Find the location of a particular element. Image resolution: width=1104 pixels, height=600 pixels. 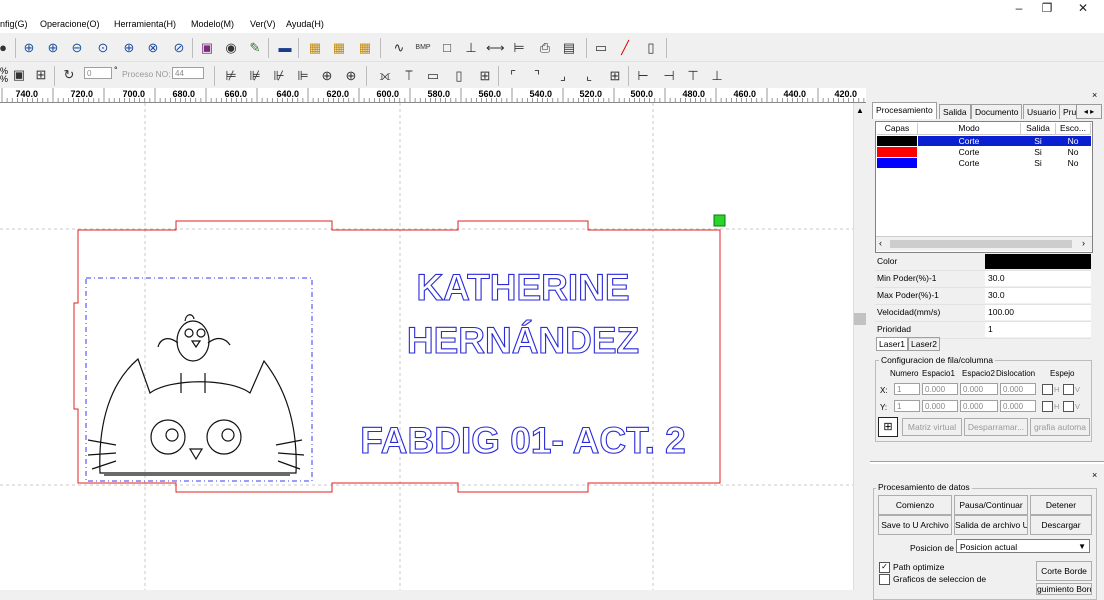

matrix-grid-icon: ⊞ is located at coordinates (888, 427).